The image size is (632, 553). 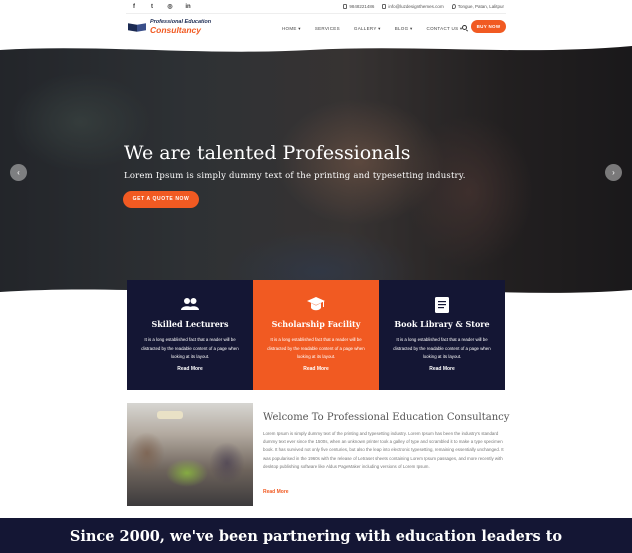 What do you see at coordinates (190, 454) in the screenshot?
I see `welcome-image` at bounding box center [190, 454].